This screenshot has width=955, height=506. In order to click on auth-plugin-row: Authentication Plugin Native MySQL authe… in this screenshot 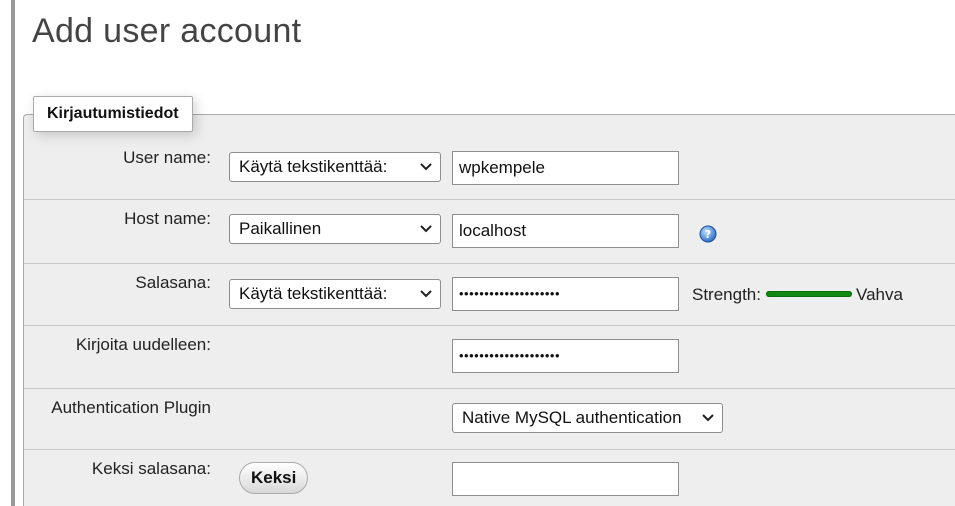, I will do `click(489, 419)`.